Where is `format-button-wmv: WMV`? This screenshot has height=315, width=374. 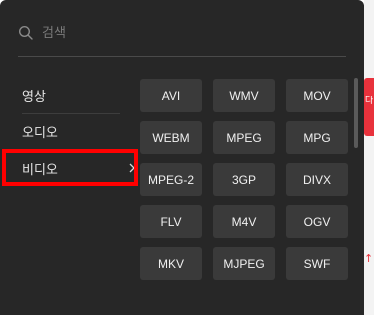
format-button-wmv: WMV is located at coordinates (244, 95).